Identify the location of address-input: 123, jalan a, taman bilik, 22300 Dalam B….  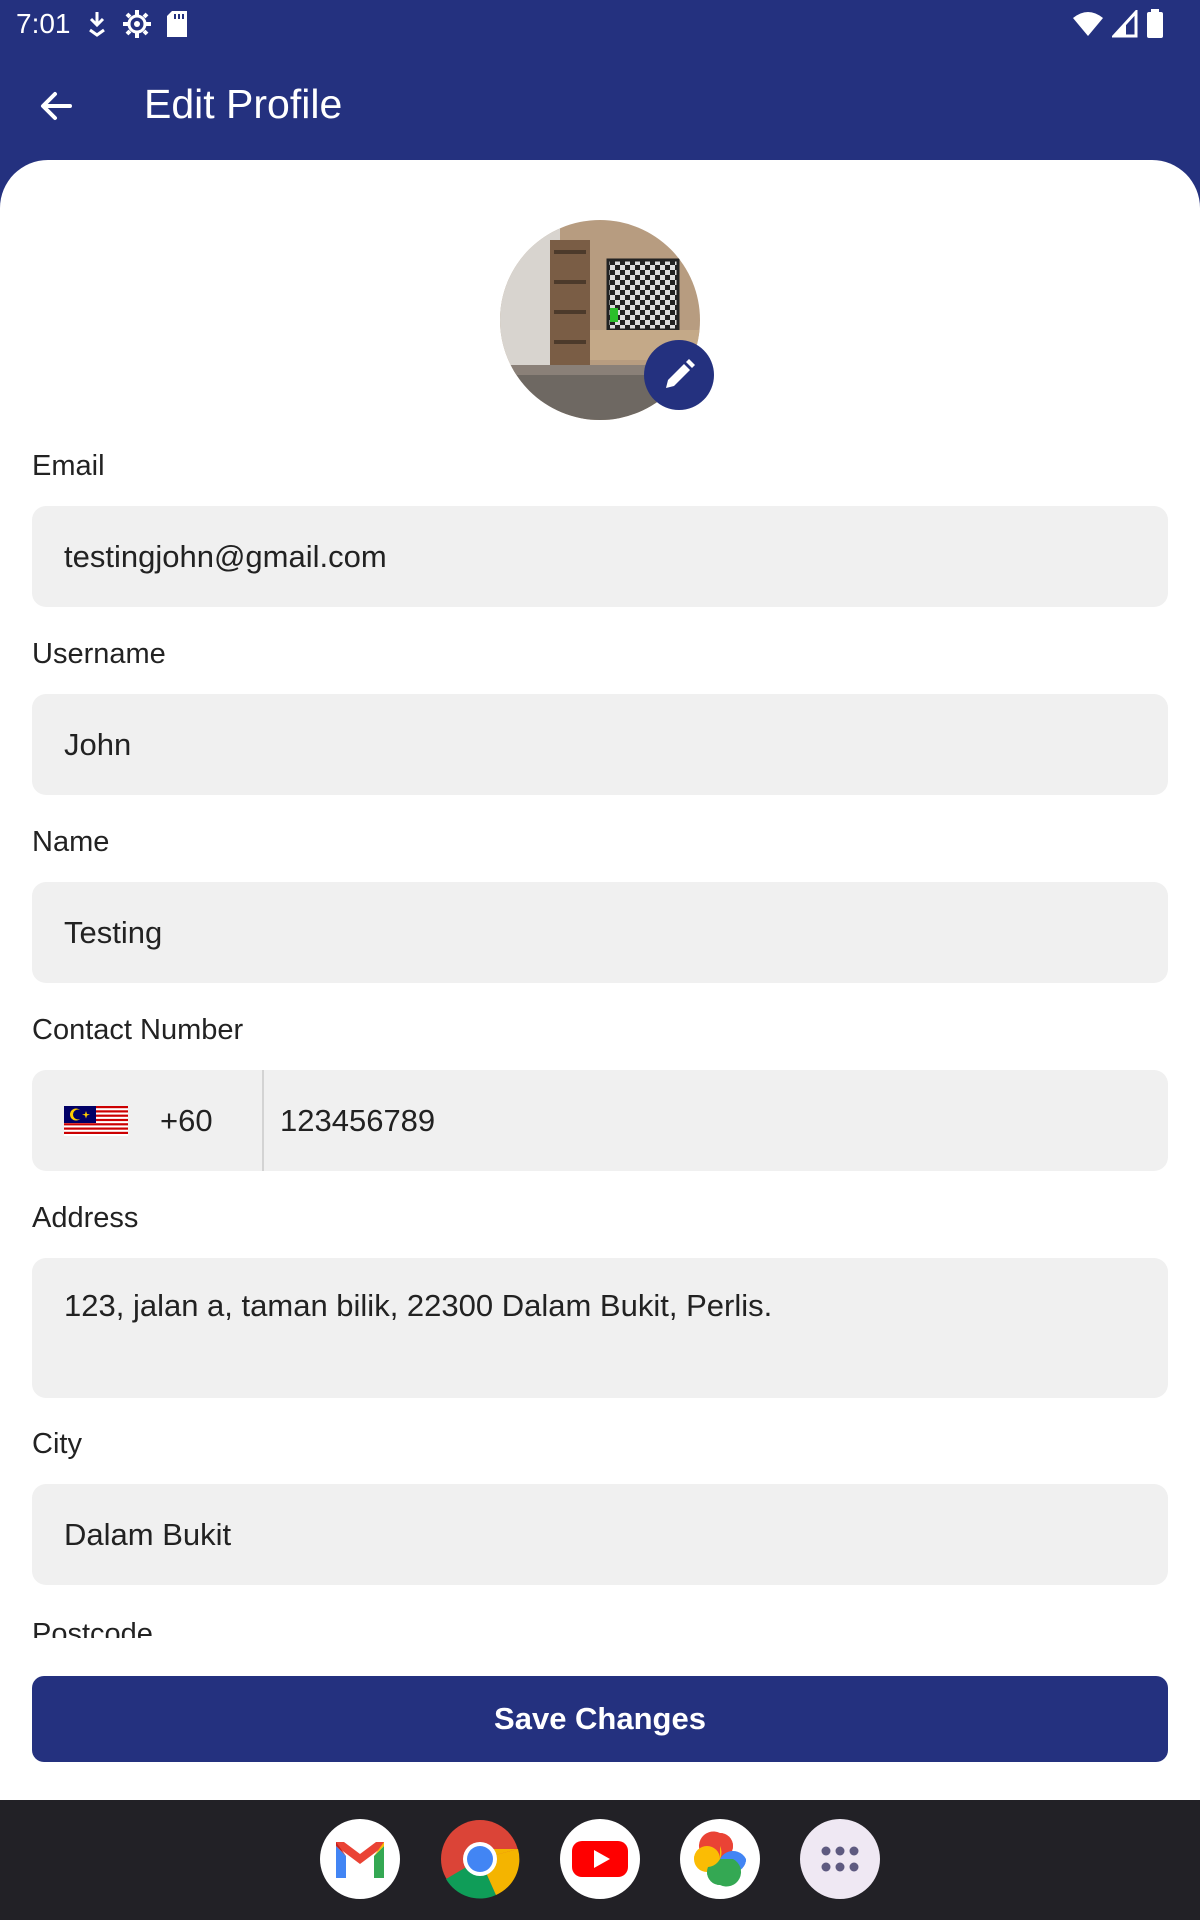
(600, 1328).